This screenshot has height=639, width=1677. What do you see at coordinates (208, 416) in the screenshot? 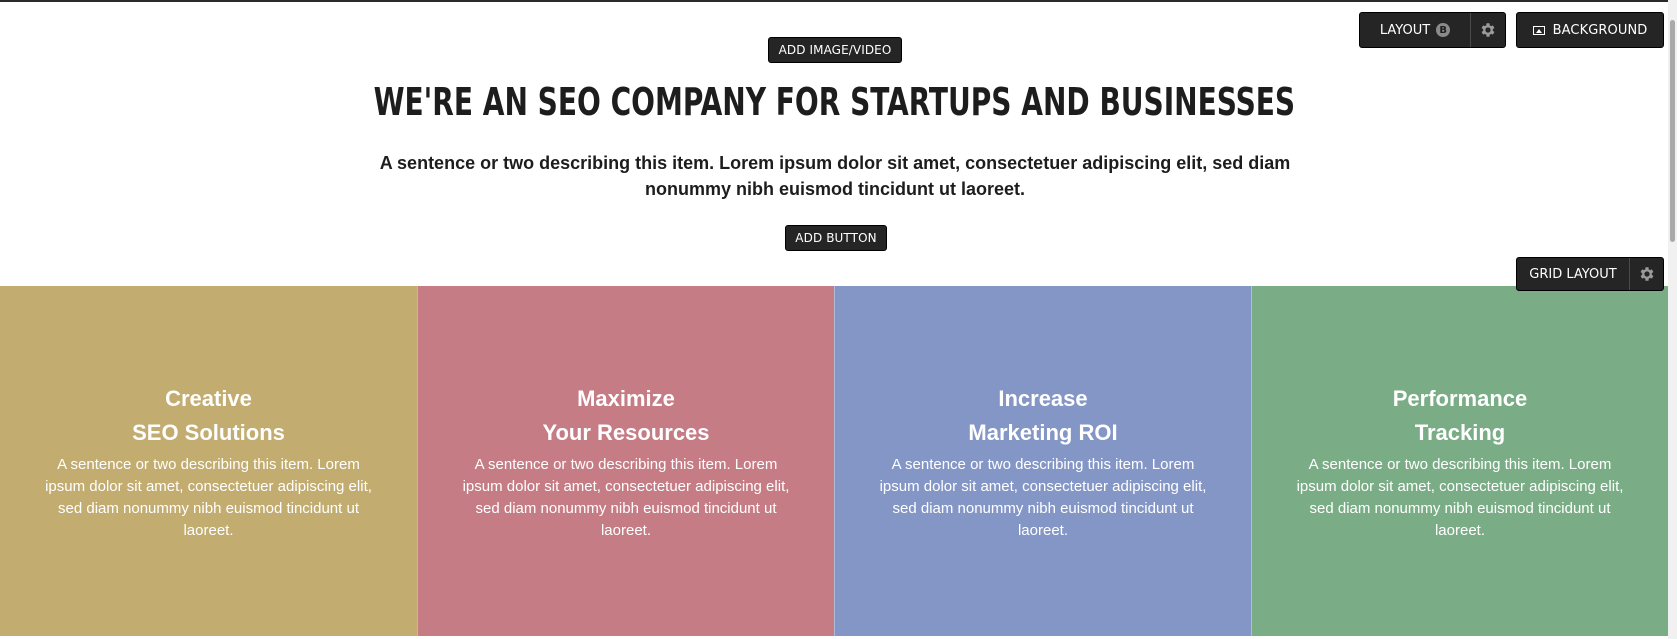
I see `feature-title: Creative SEO Solutions` at bounding box center [208, 416].